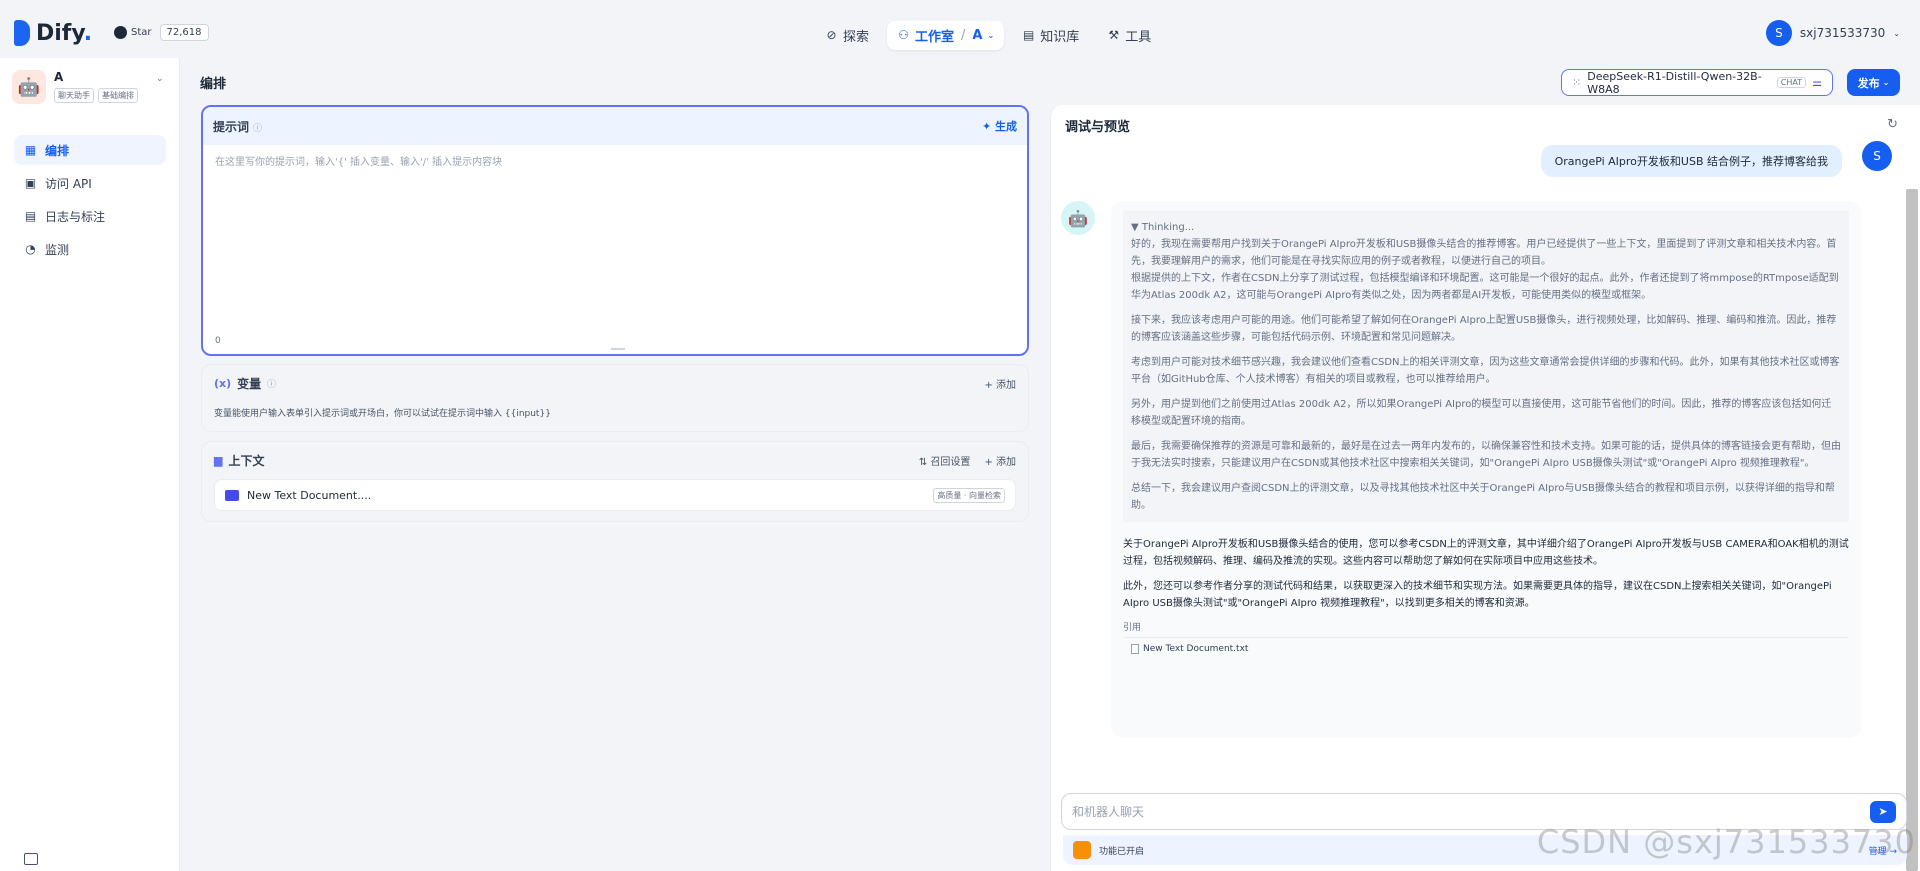 Image resolution: width=1920 pixels, height=871 pixels. I want to click on logo-mark-icon, so click(22, 33).